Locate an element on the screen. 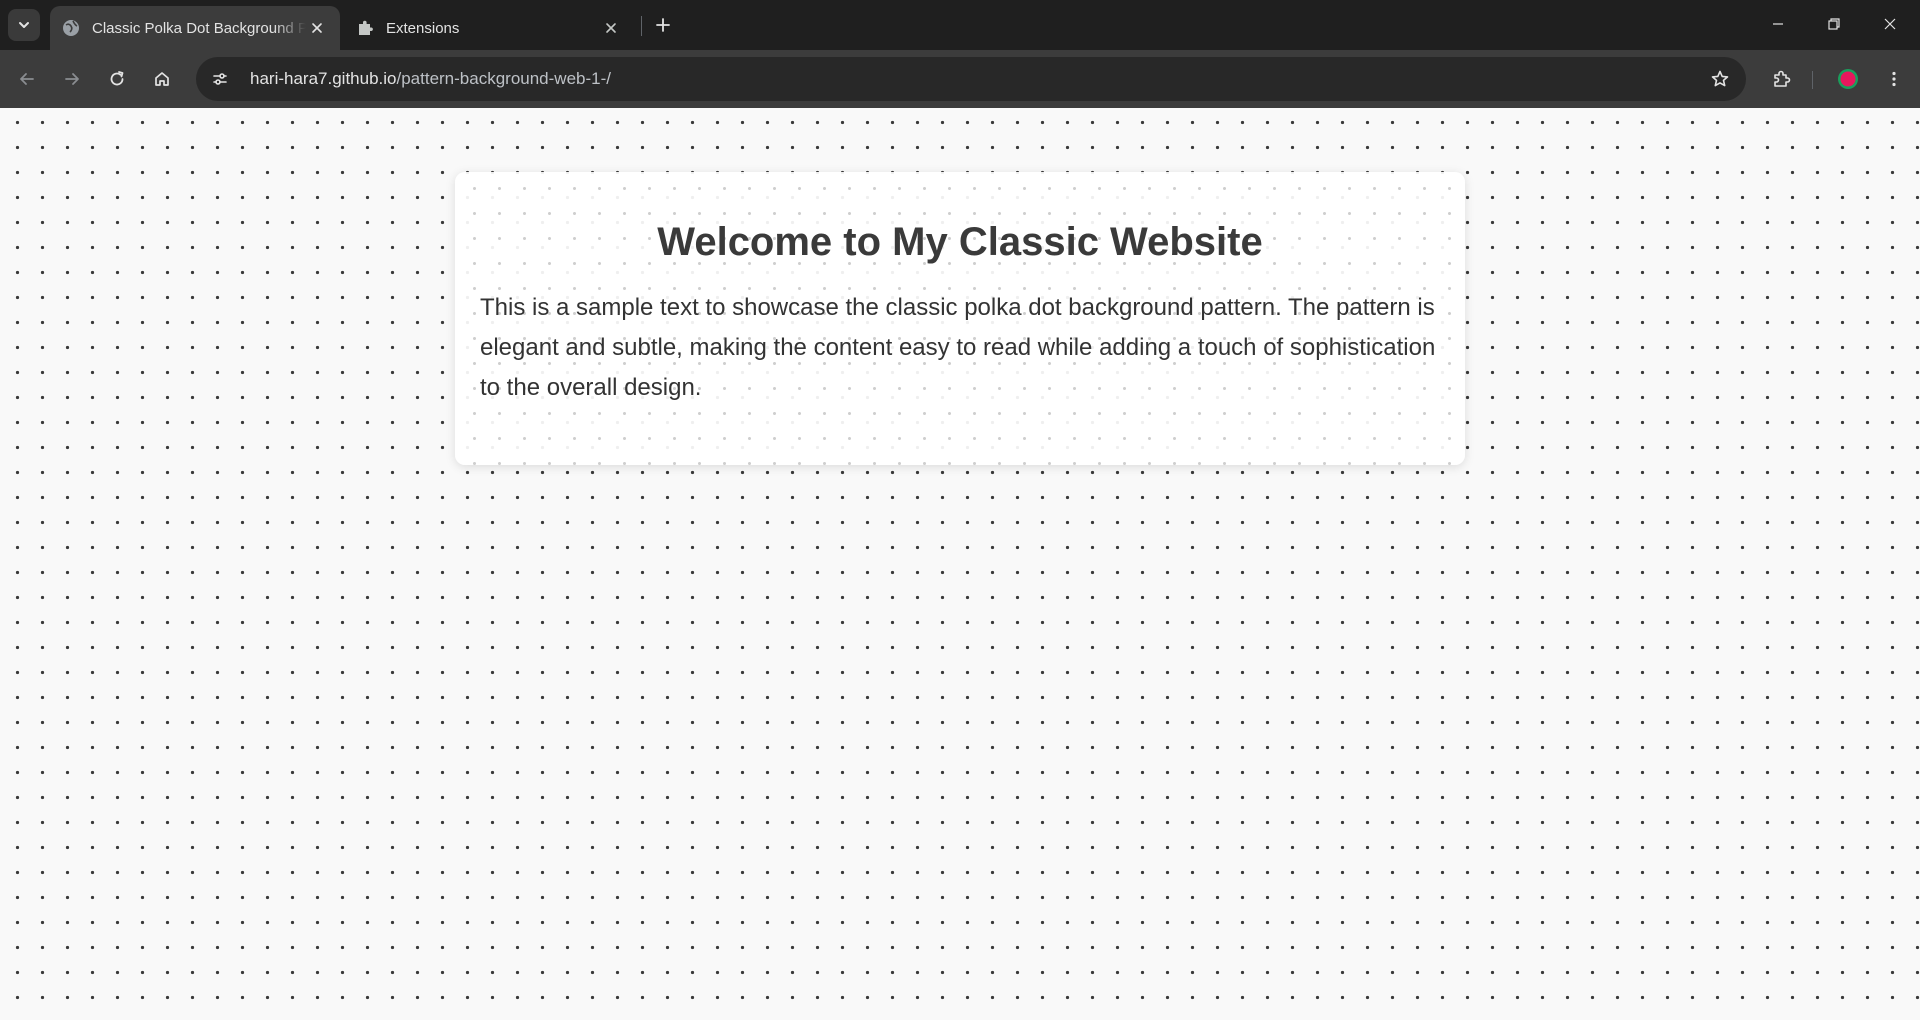 This screenshot has height=1020, width=1920. tune-icon is located at coordinates (220, 79).